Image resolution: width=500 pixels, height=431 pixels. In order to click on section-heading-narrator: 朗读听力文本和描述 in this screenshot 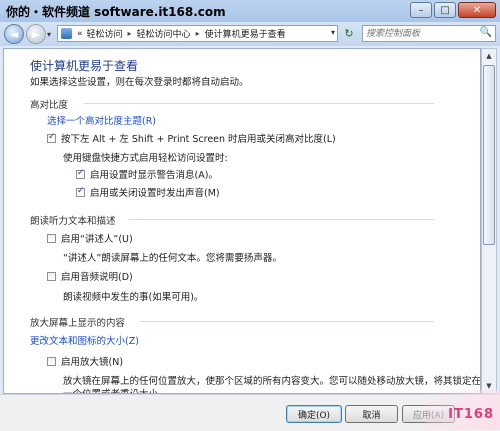, I will do `click(73, 221)`.